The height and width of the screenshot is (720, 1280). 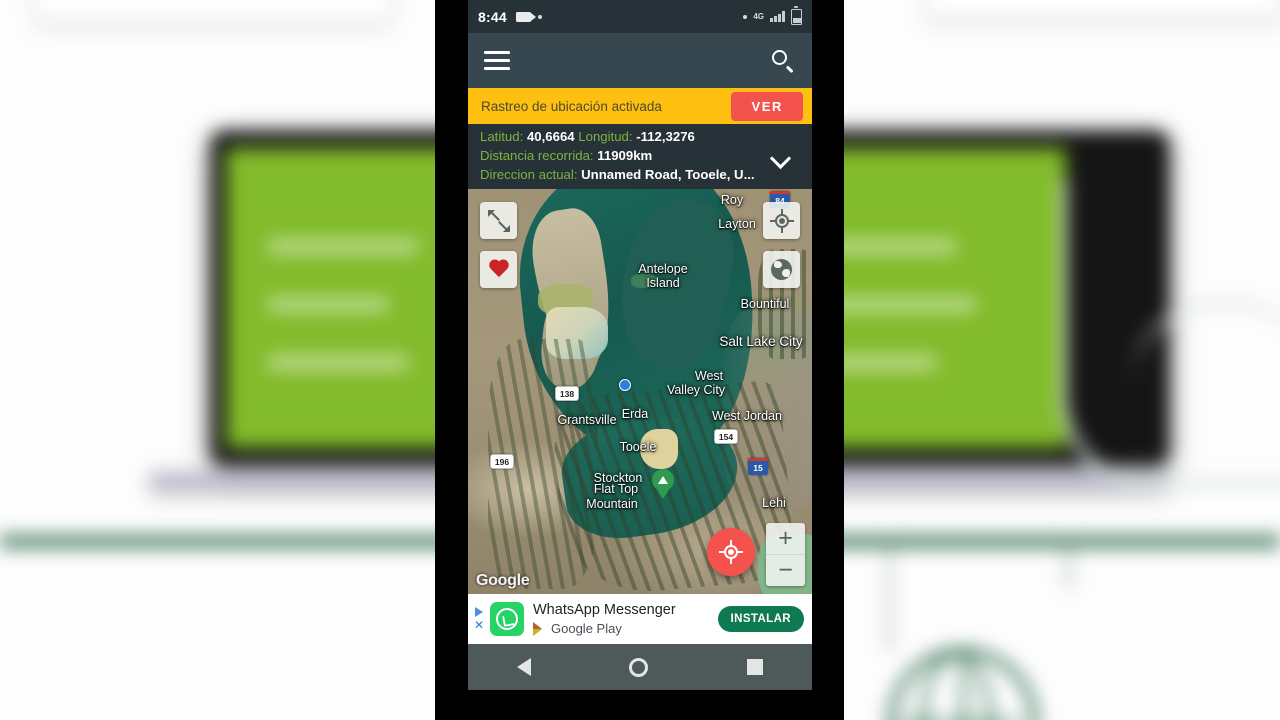 What do you see at coordinates (537, 155) in the screenshot?
I see `distance-label: Distancia recorrida:` at bounding box center [537, 155].